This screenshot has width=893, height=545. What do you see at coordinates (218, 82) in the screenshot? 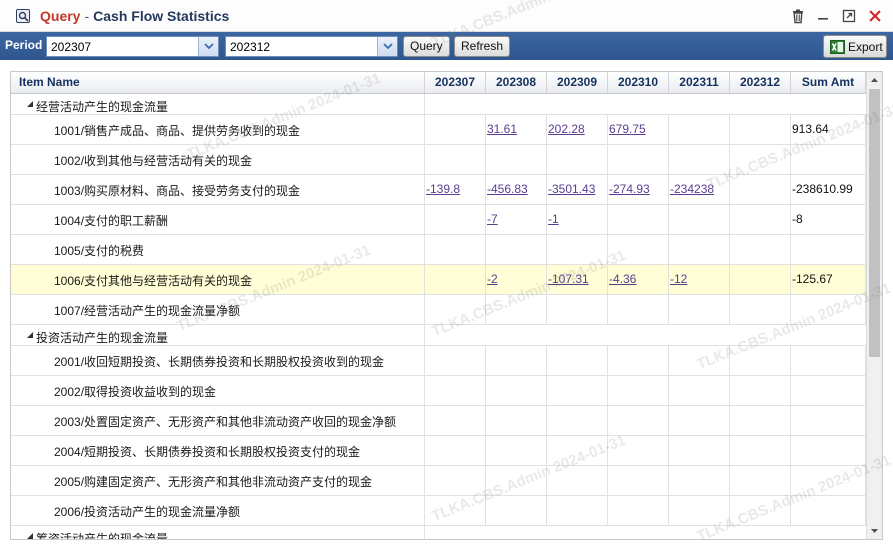
I see `column-header-item-name: Item Name` at bounding box center [218, 82].